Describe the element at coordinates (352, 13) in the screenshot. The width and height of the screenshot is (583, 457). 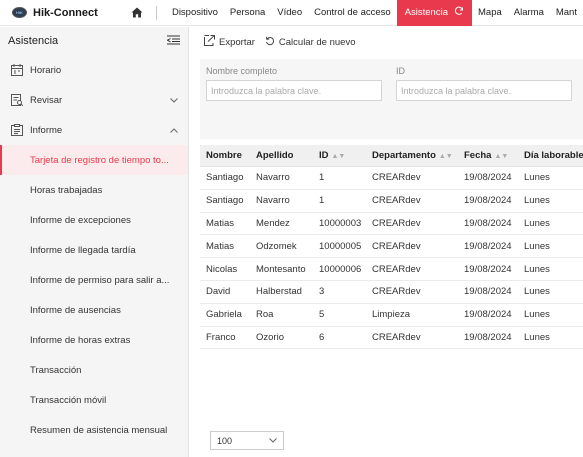
I see `nav-item-control-de-acceso: Control de acceso` at that location.